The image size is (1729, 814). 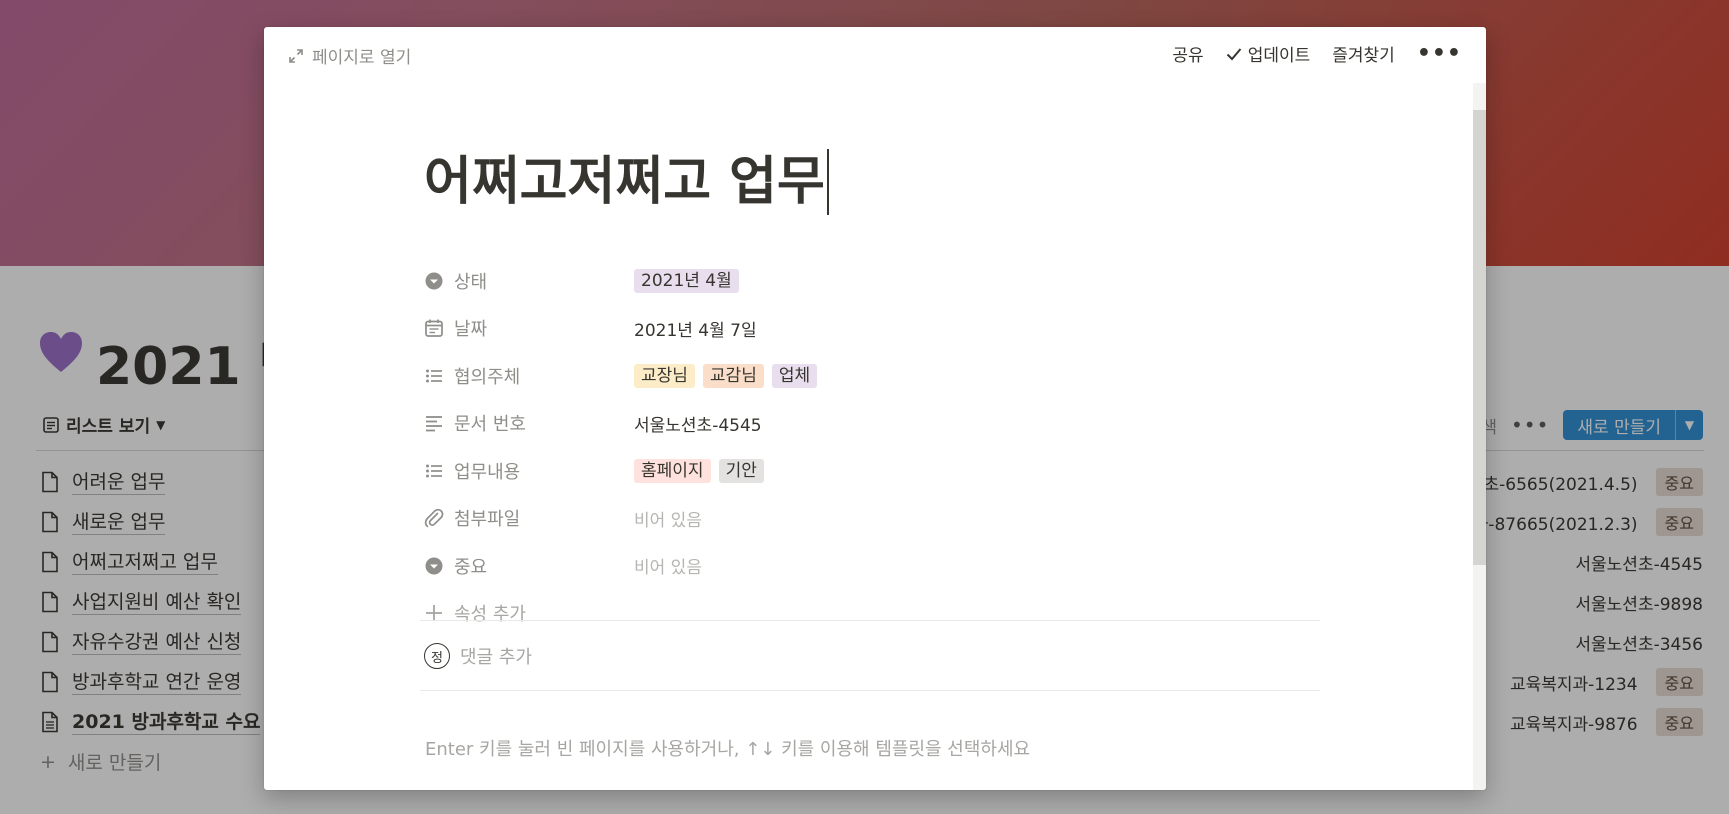 What do you see at coordinates (529, 328) in the screenshot?
I see `property-label: 날짜` at bounding box center [529, 328].